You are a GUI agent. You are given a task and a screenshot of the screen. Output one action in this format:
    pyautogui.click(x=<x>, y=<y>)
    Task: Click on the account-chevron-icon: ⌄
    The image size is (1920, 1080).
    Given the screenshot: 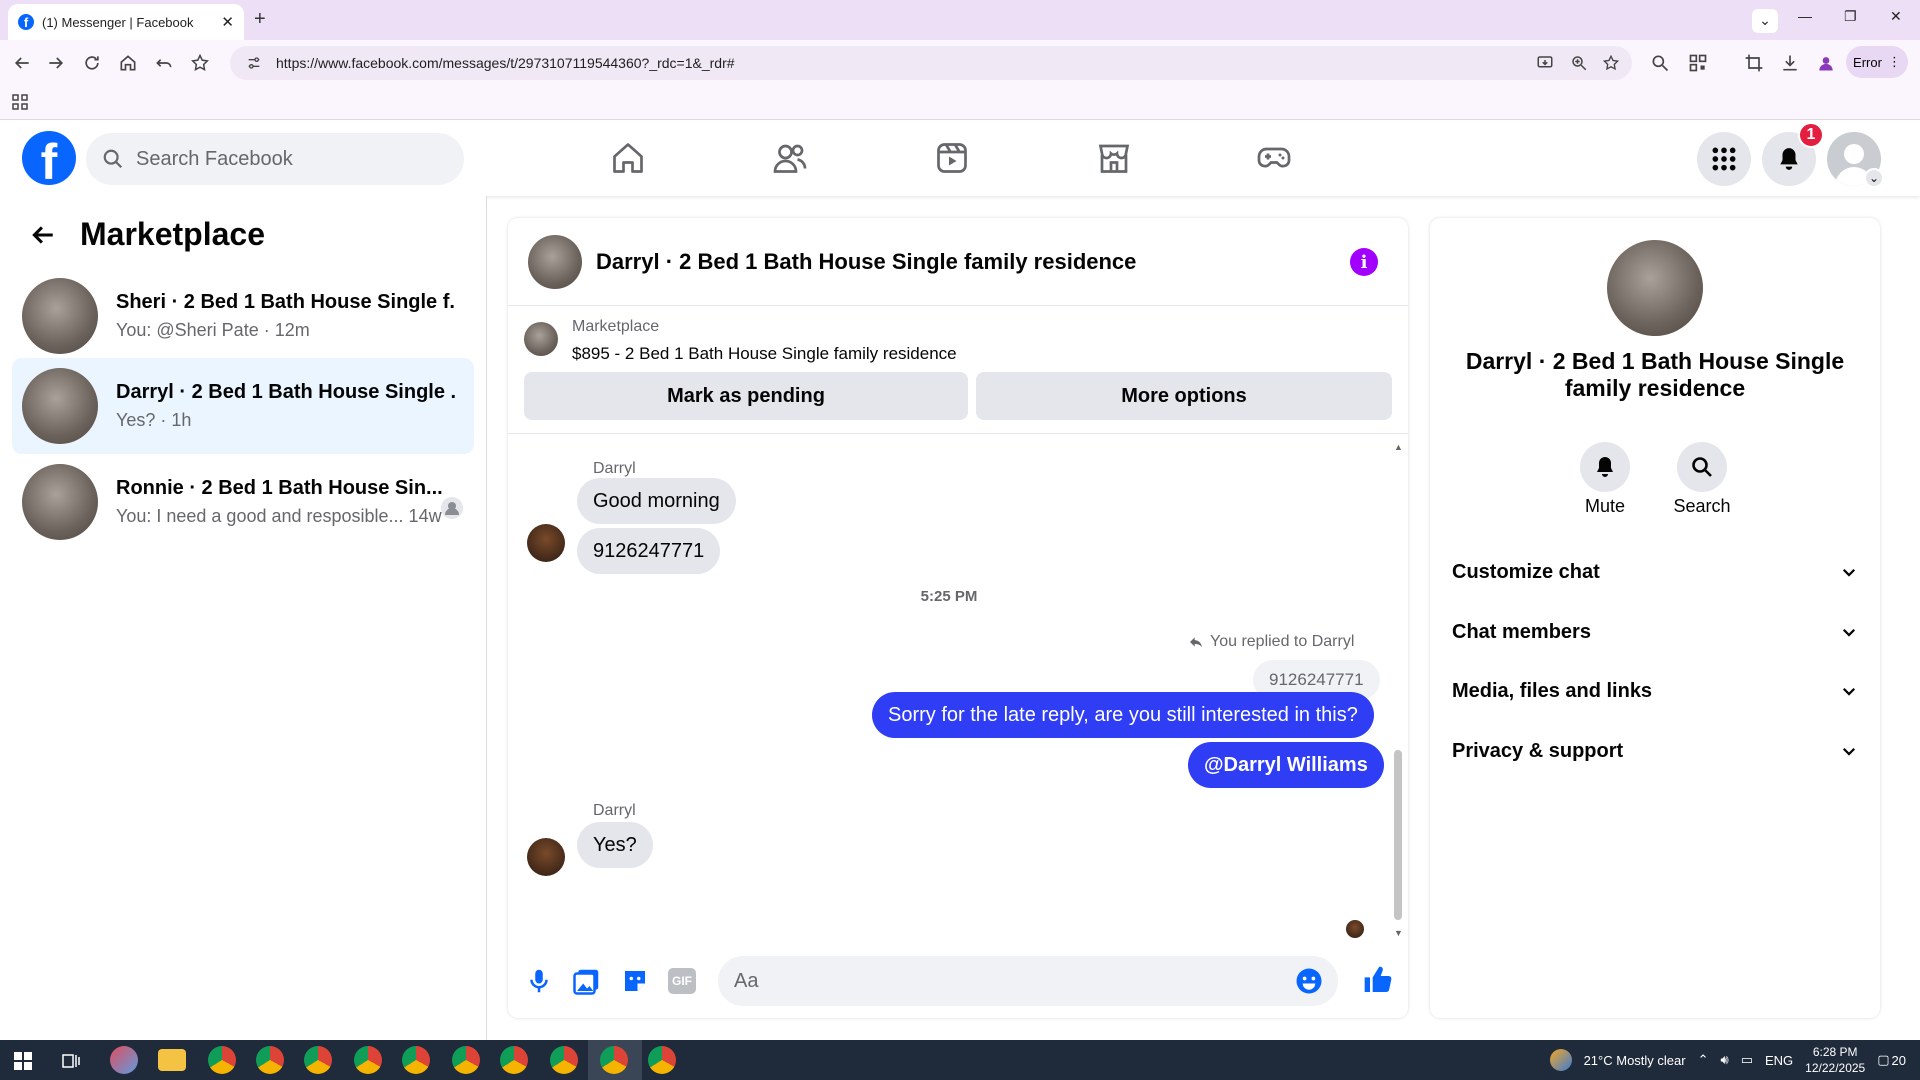 What is the action you would take?
    pyautogui.click(x=1874, y=178)
    